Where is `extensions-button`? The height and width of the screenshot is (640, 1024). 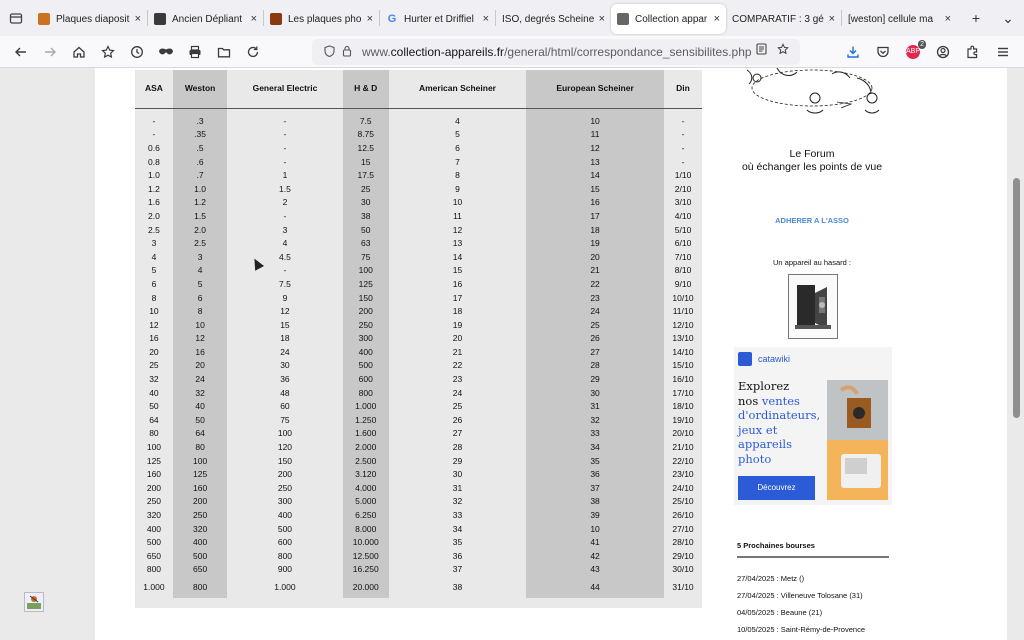 extensions-button is located at coordinates (973, 52).